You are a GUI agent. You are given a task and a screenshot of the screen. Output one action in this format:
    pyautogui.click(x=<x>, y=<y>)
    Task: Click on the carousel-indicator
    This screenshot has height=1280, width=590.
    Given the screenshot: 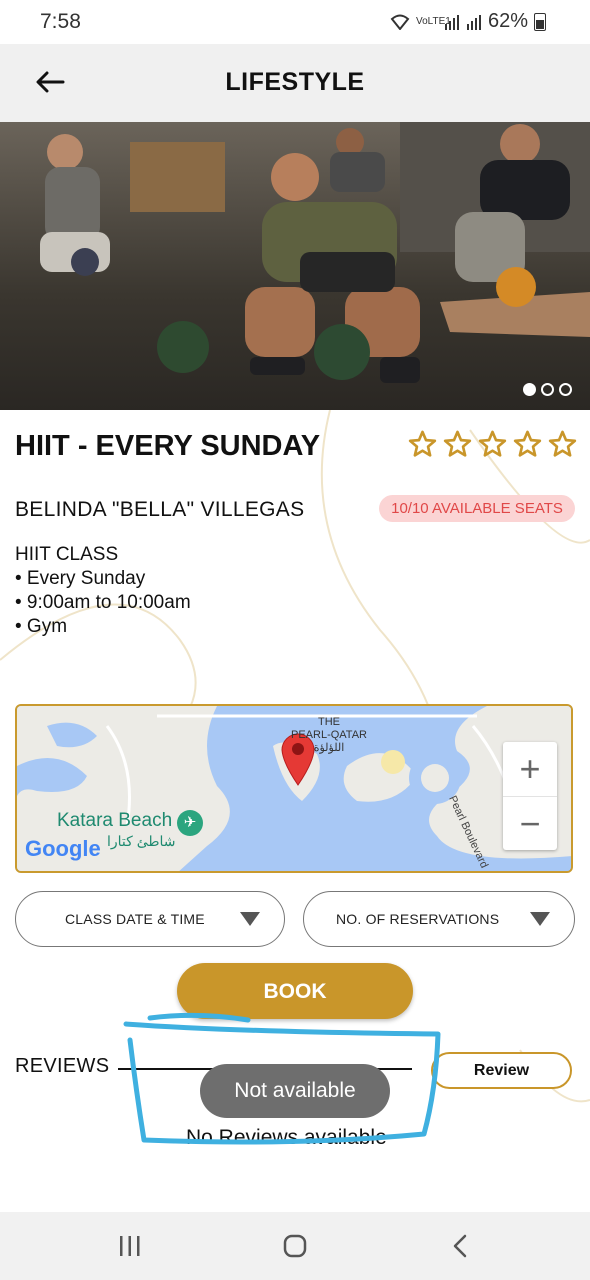 What is the action you would take?
    pyautogui.click(x=547, y=389)
    